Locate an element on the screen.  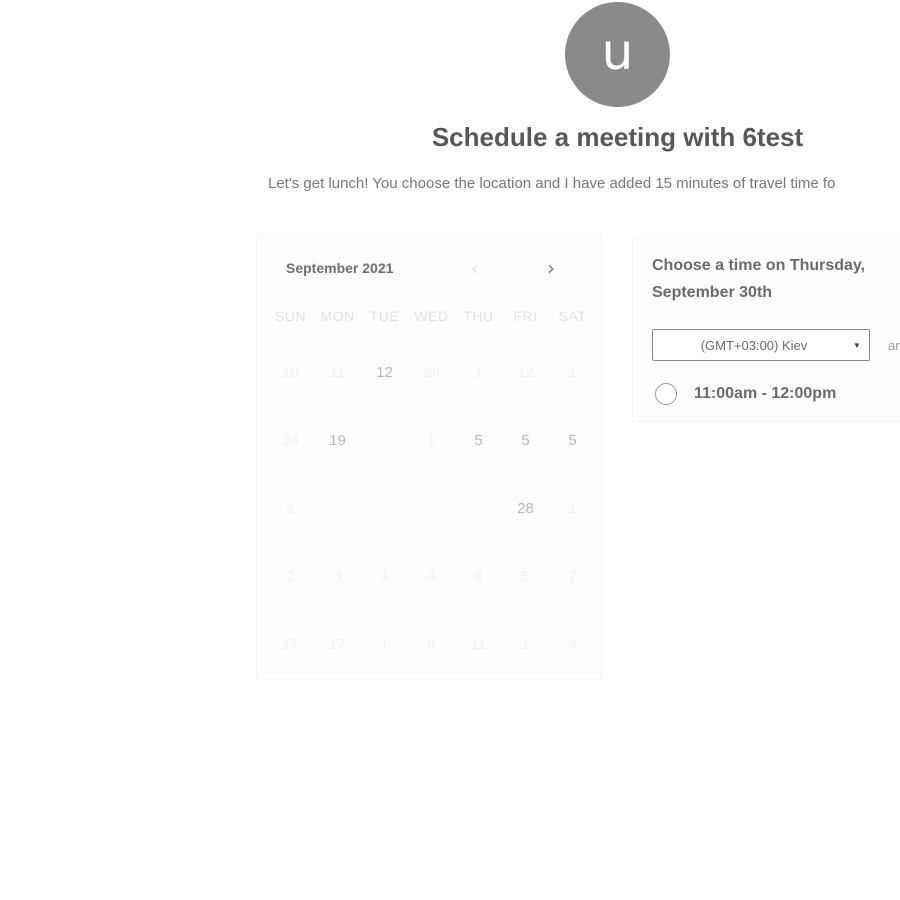
timezone-select: (GMT+03:00) Kiev ▼ is located at coordinates (761, 345).